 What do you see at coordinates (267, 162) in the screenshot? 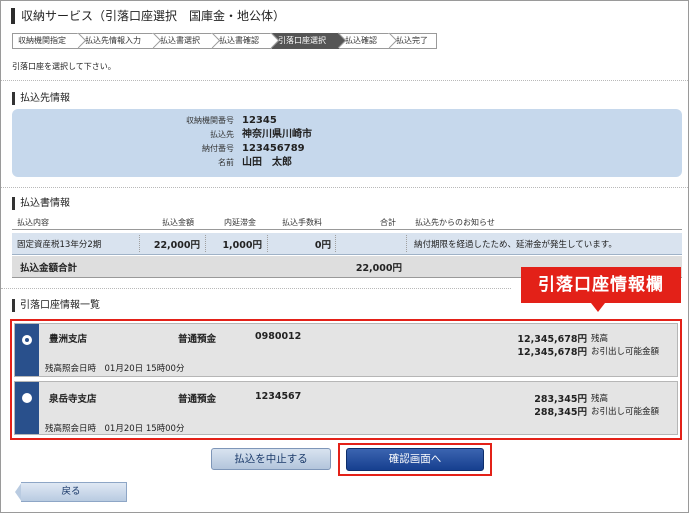
I see `payee-value: 山田 太郎` at bounding box center [267, 162].